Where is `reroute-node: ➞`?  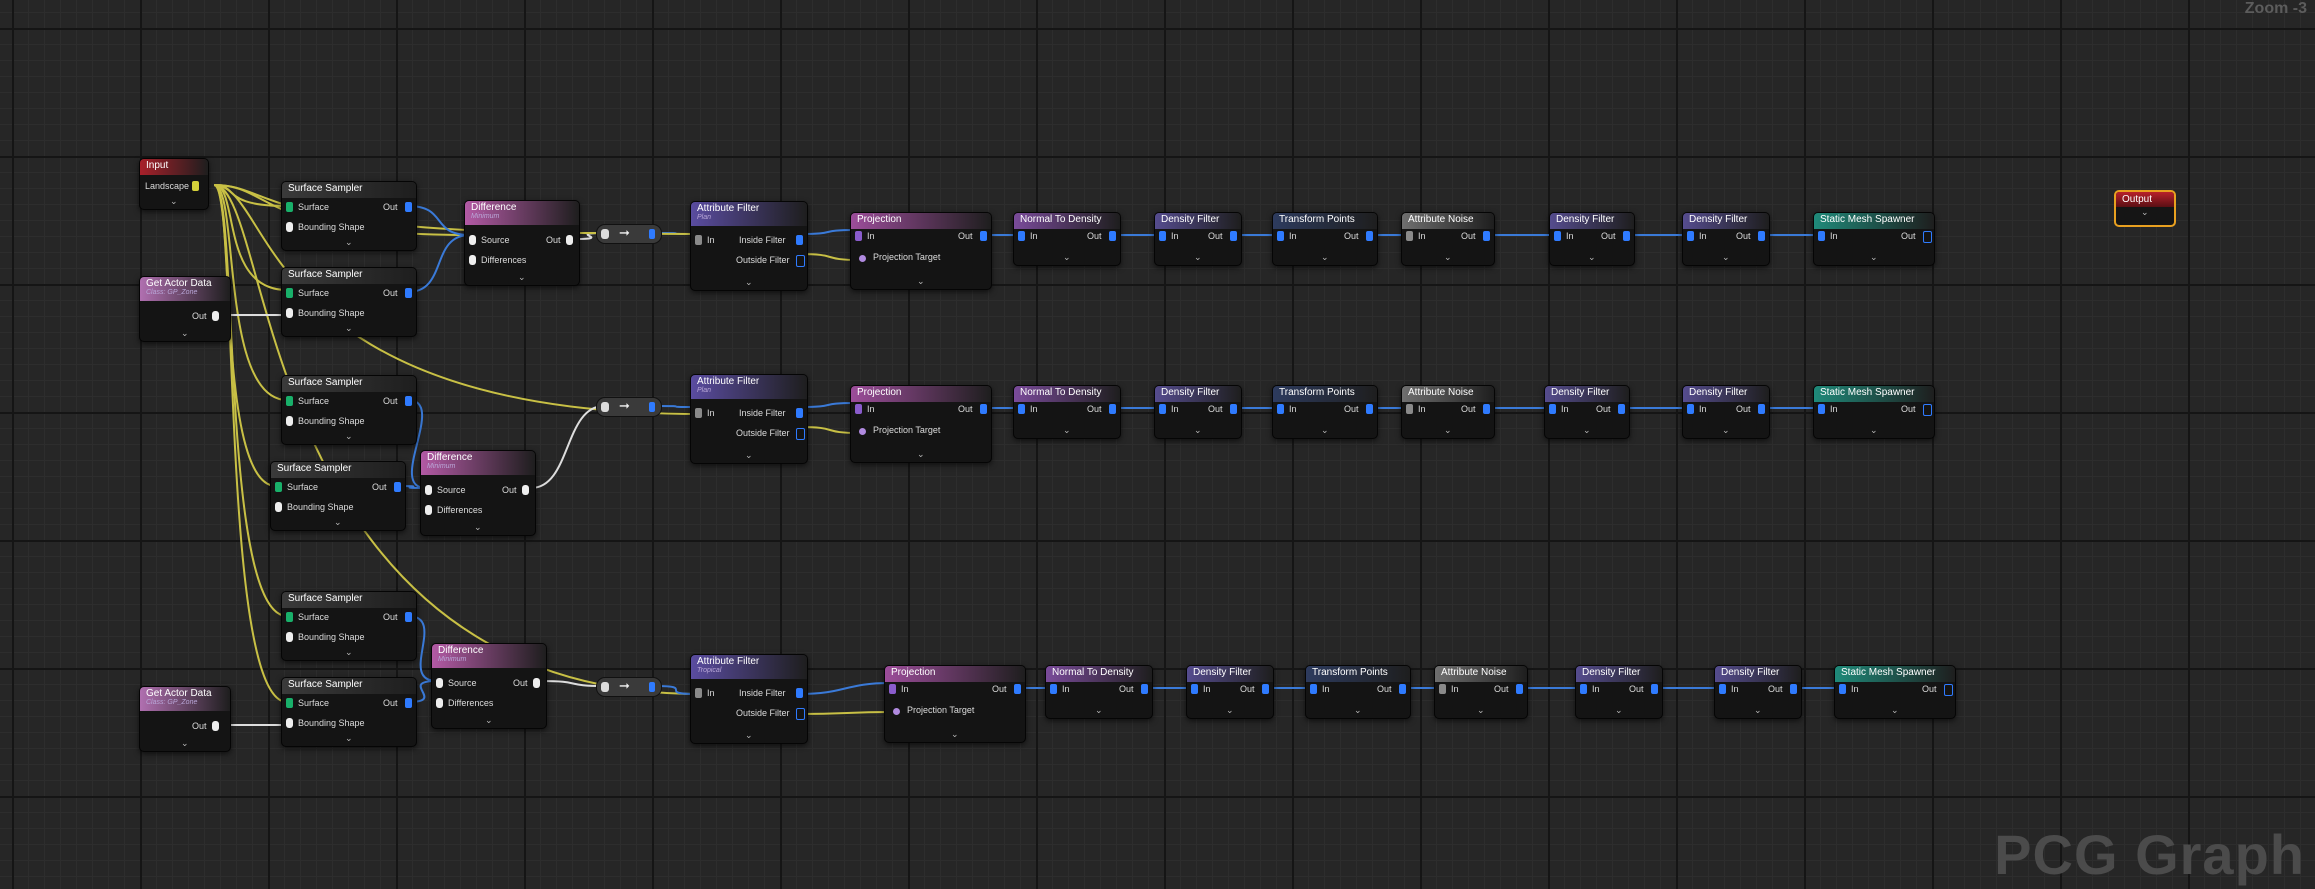 reroute-node: ➞ is located at coordinates (629, 234).